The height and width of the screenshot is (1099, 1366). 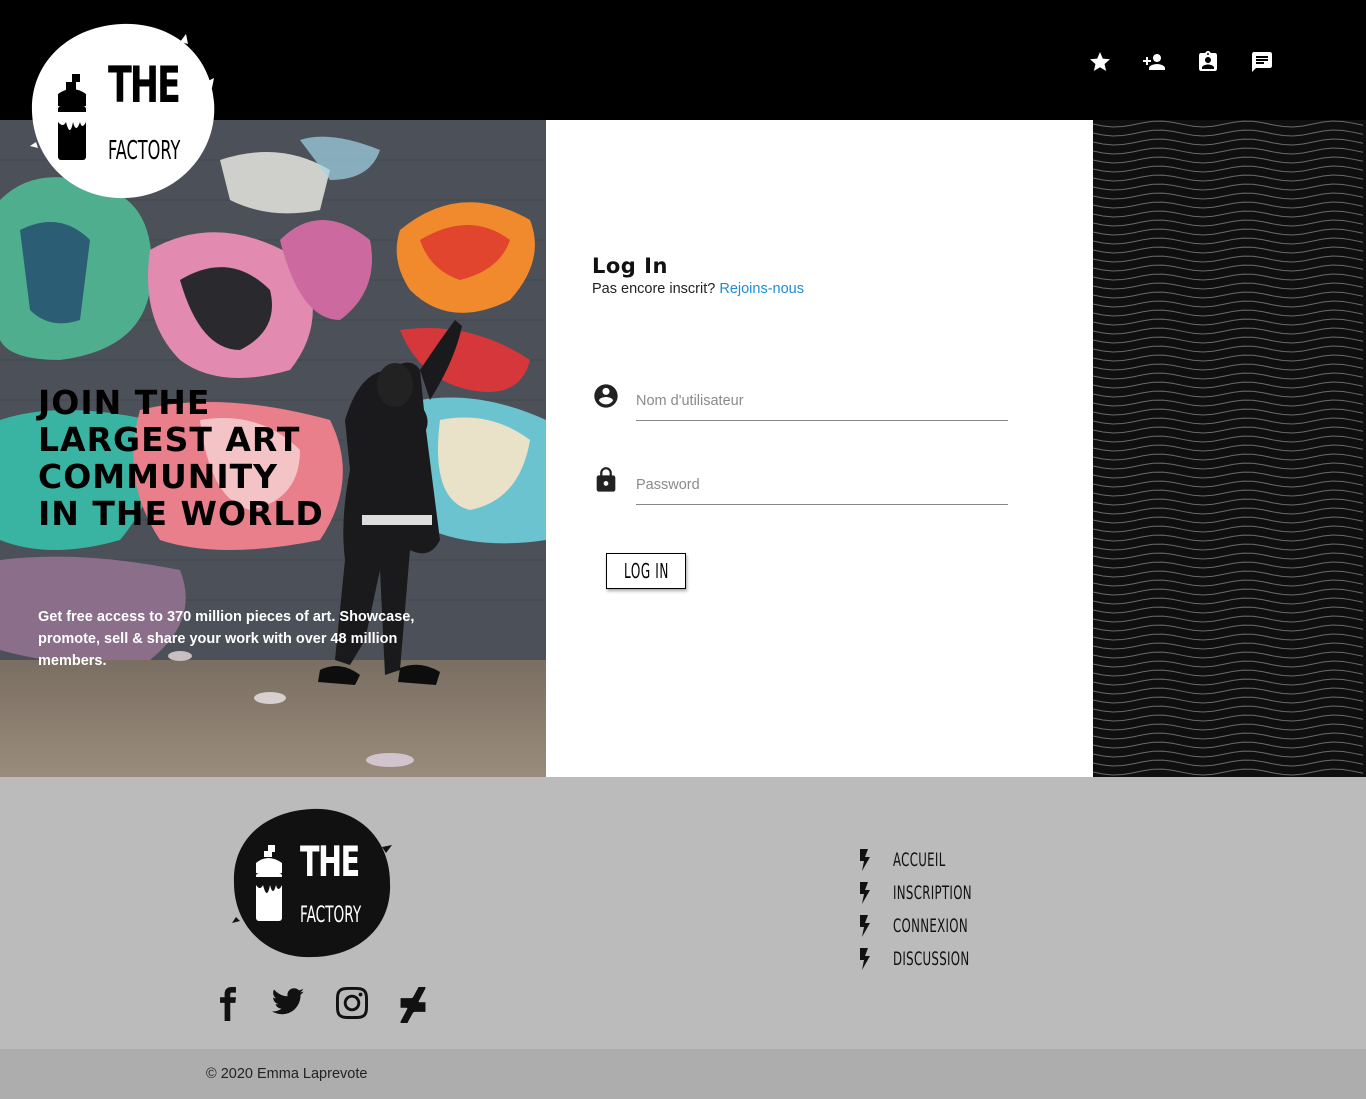 I want to click on footer-nav-label: DISCUSSION, so click(x=931, y=958).